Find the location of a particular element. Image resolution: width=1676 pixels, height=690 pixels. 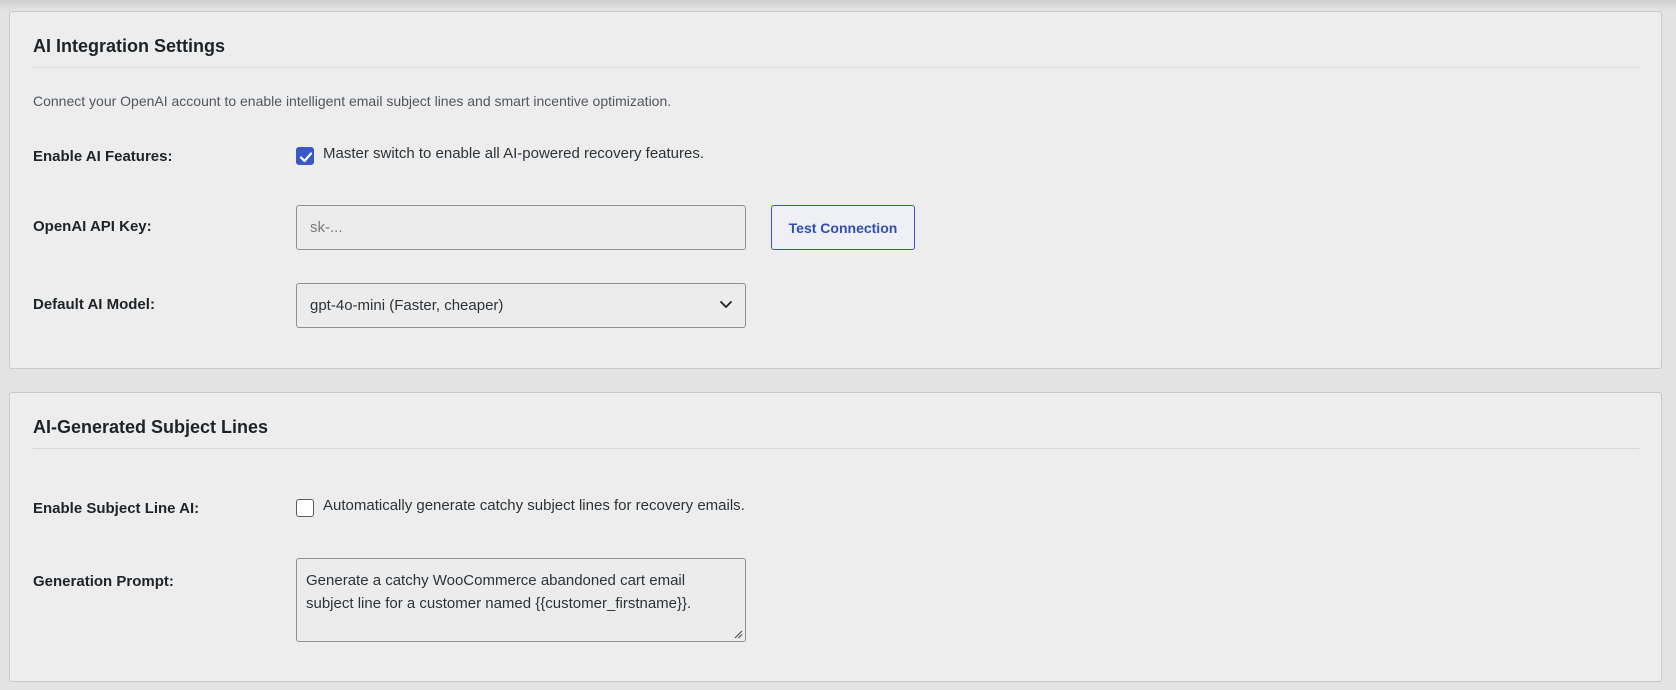

enable-ai-features-label: Enable AI Features: is located at coordinates (103, 156).